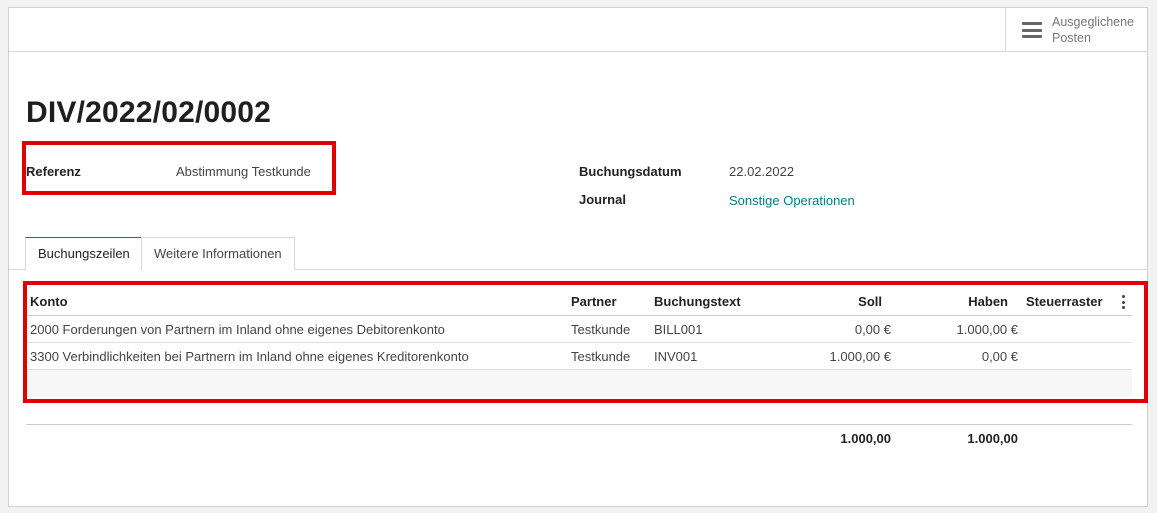  What do you see at coordinates (1032, 30) in the screenshot?
I see `list-icon` at bounding box center [1032, 30].